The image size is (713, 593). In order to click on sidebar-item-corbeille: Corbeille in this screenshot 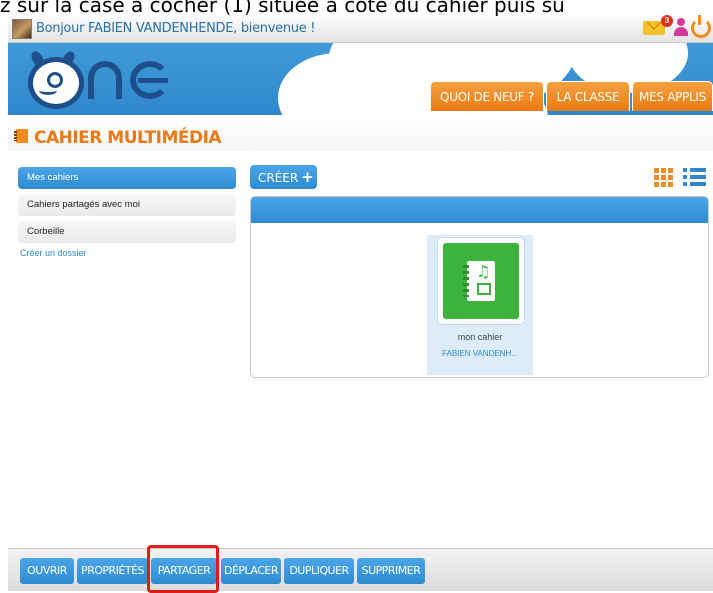, I will do `click(127, 232)`.